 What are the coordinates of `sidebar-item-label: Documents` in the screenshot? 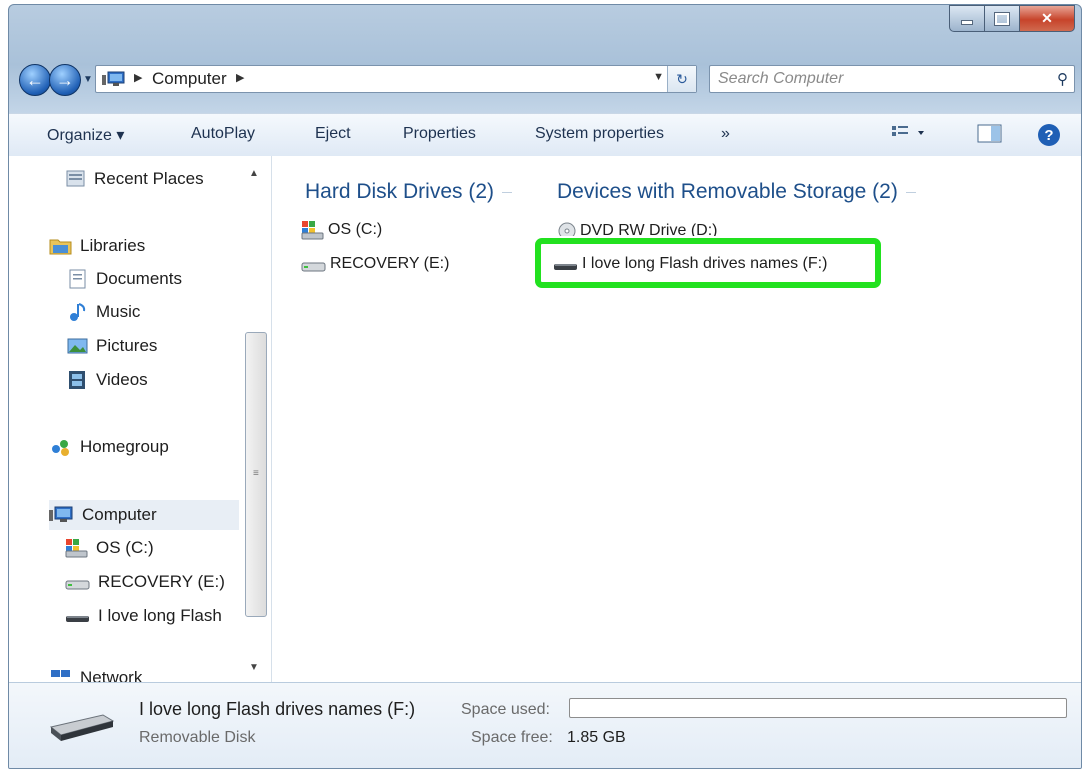 It's located at (139, 278).